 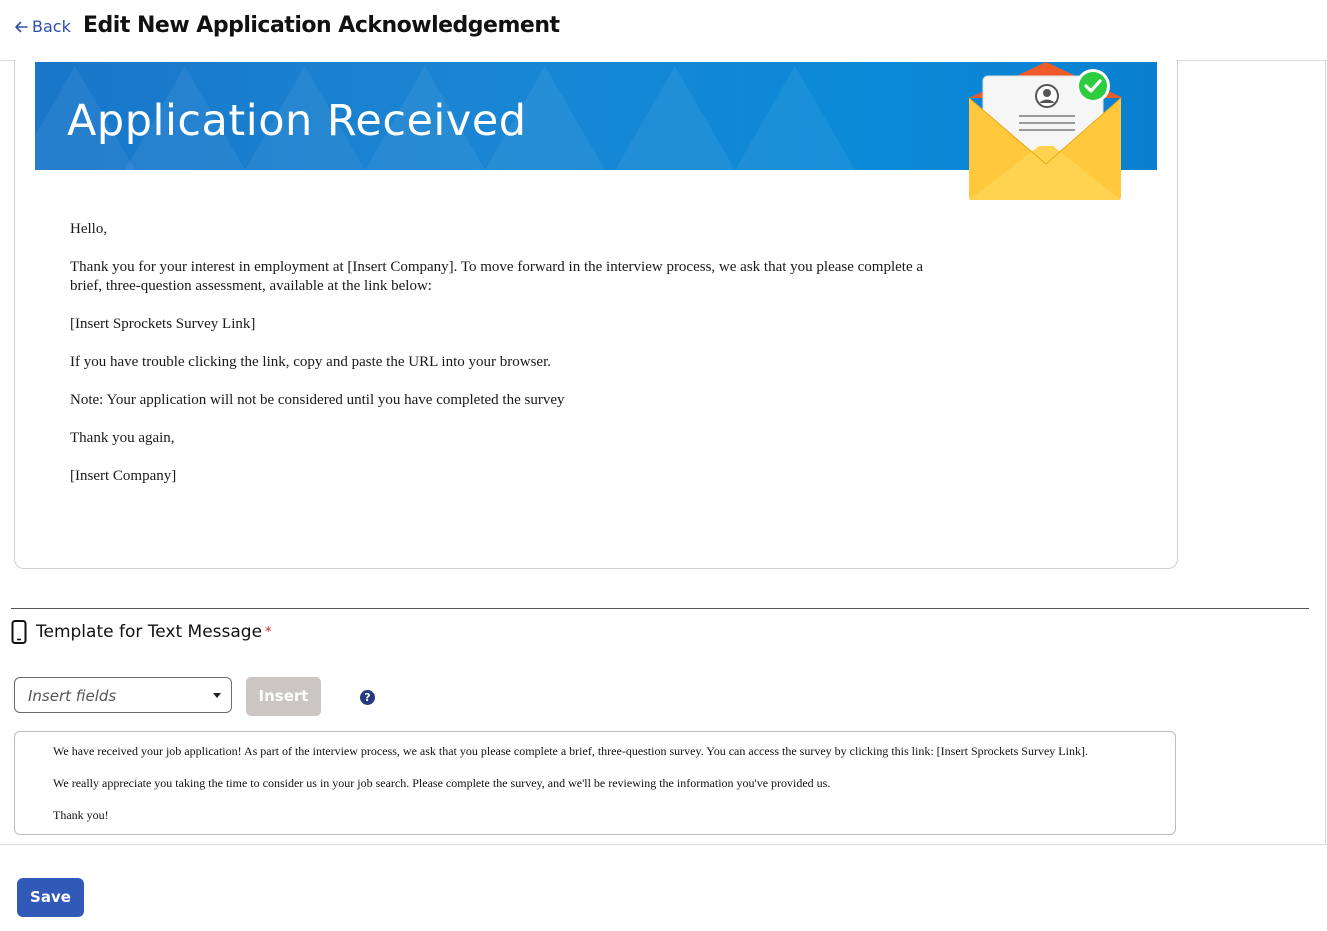 What do you see at coordinates (268, 632) in the screenshot?
I see `required-marker: *` at bounding box center [268, 632].